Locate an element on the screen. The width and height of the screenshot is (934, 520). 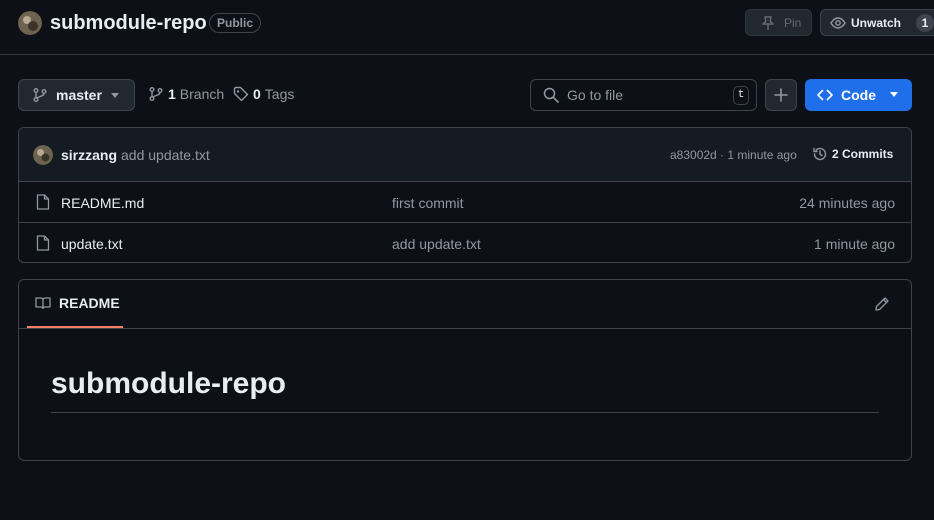
pin-button: Pin is located at coordinates (778, 22).